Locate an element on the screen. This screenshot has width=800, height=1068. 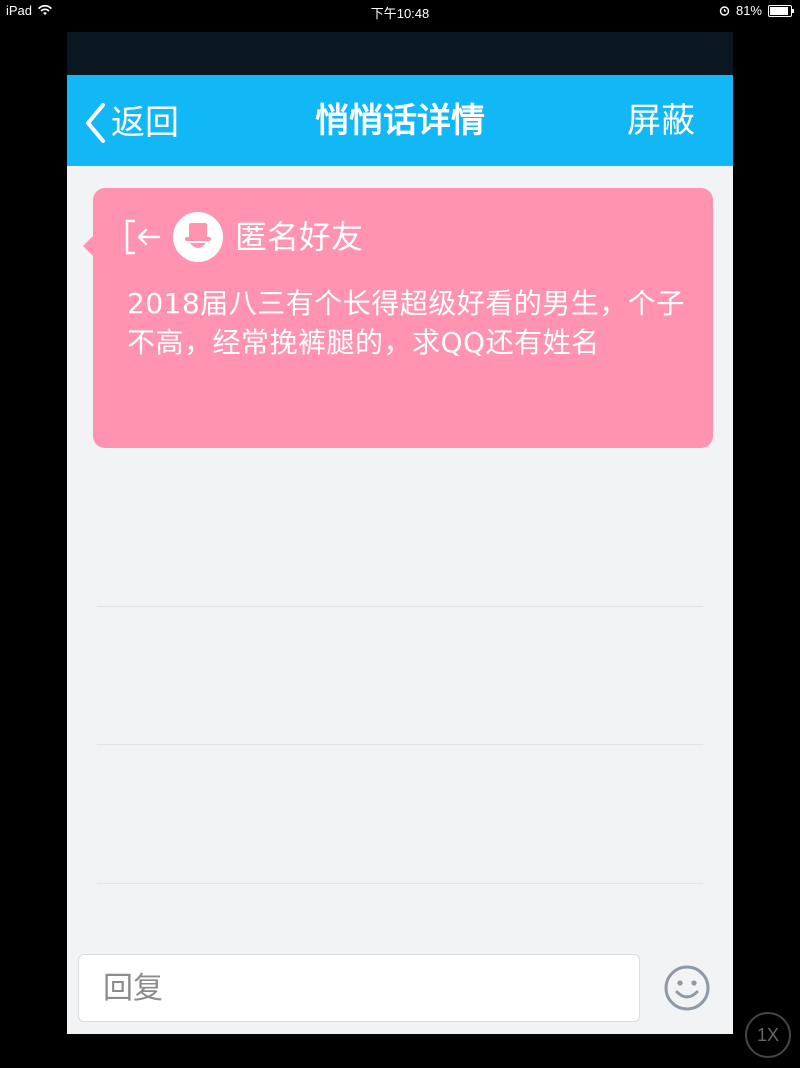
reply-input is located at coordinates (359, 988).